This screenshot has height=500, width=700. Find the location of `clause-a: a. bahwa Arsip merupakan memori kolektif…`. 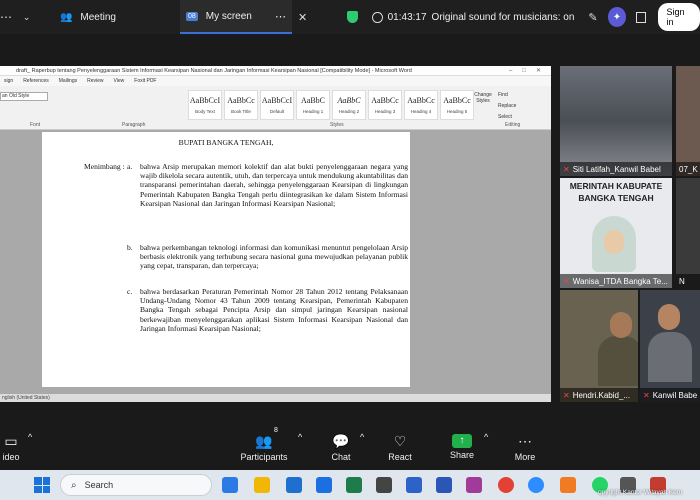

clause-a: a. bahwa Arsip merupakan memori kolektif… is located at coordinates (267, 185).